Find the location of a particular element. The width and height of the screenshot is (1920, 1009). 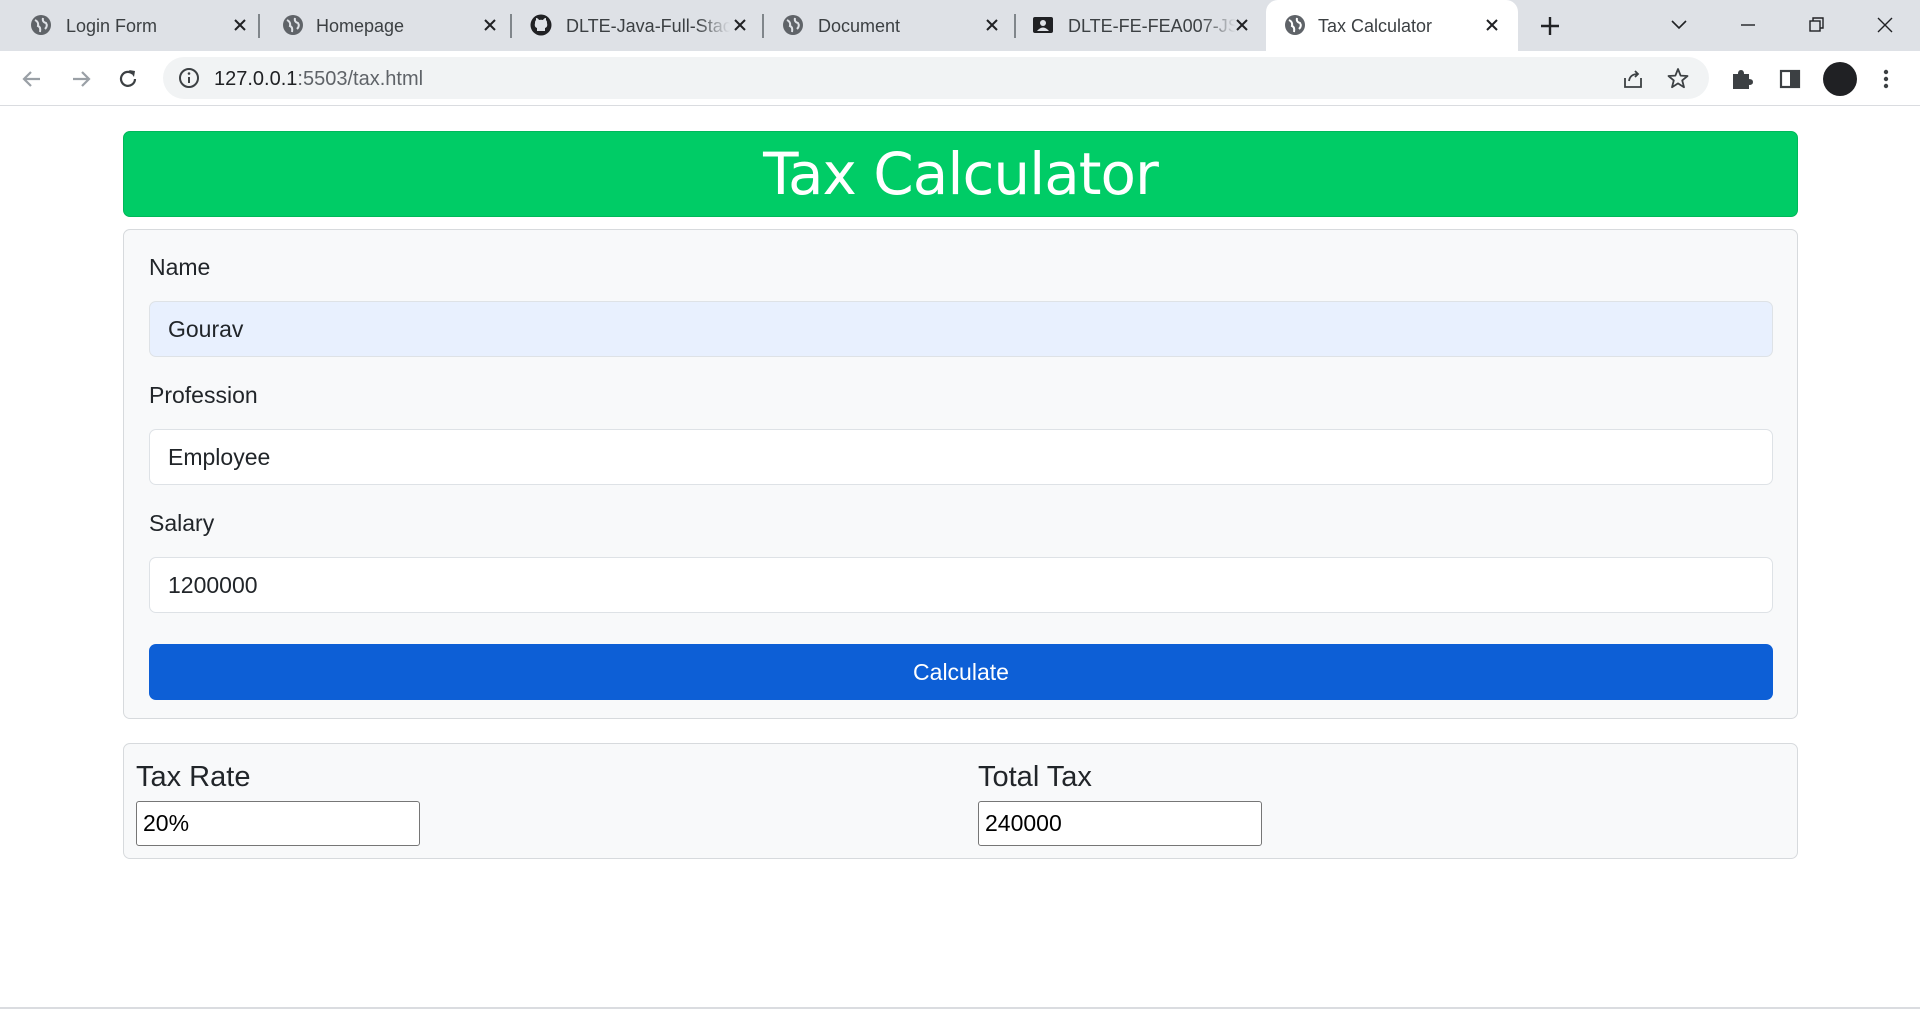

url-path: :5503/tax.html is located at coordinates (360, 79).